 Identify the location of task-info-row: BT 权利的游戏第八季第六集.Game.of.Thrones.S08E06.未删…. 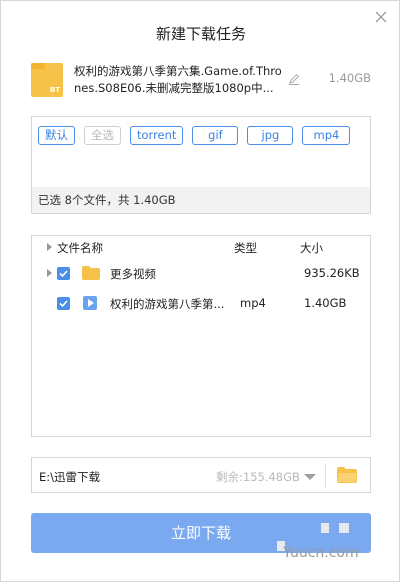
(203, 81).